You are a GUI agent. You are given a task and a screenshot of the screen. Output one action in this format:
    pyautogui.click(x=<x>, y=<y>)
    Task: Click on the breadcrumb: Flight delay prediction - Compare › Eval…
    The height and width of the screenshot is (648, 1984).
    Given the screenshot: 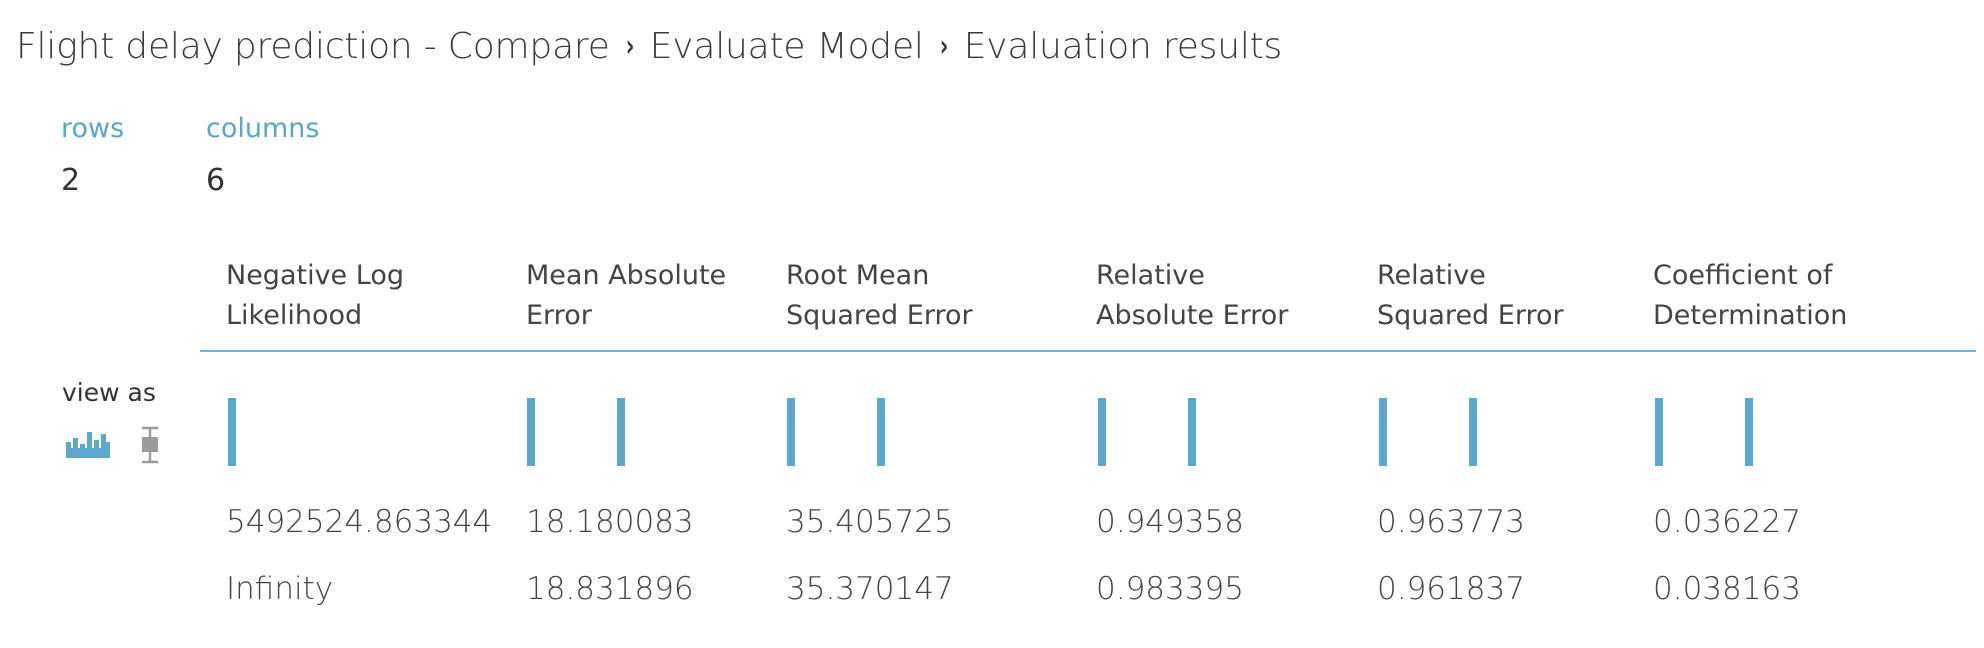 What is the action you would take?
    pyautogui.click(x=649, y=46)
    